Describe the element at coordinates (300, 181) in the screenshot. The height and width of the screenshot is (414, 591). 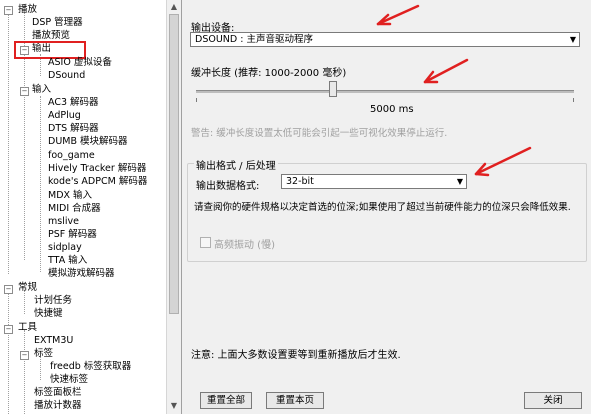
I see `output-data-format-value: 32-bit` at that location.